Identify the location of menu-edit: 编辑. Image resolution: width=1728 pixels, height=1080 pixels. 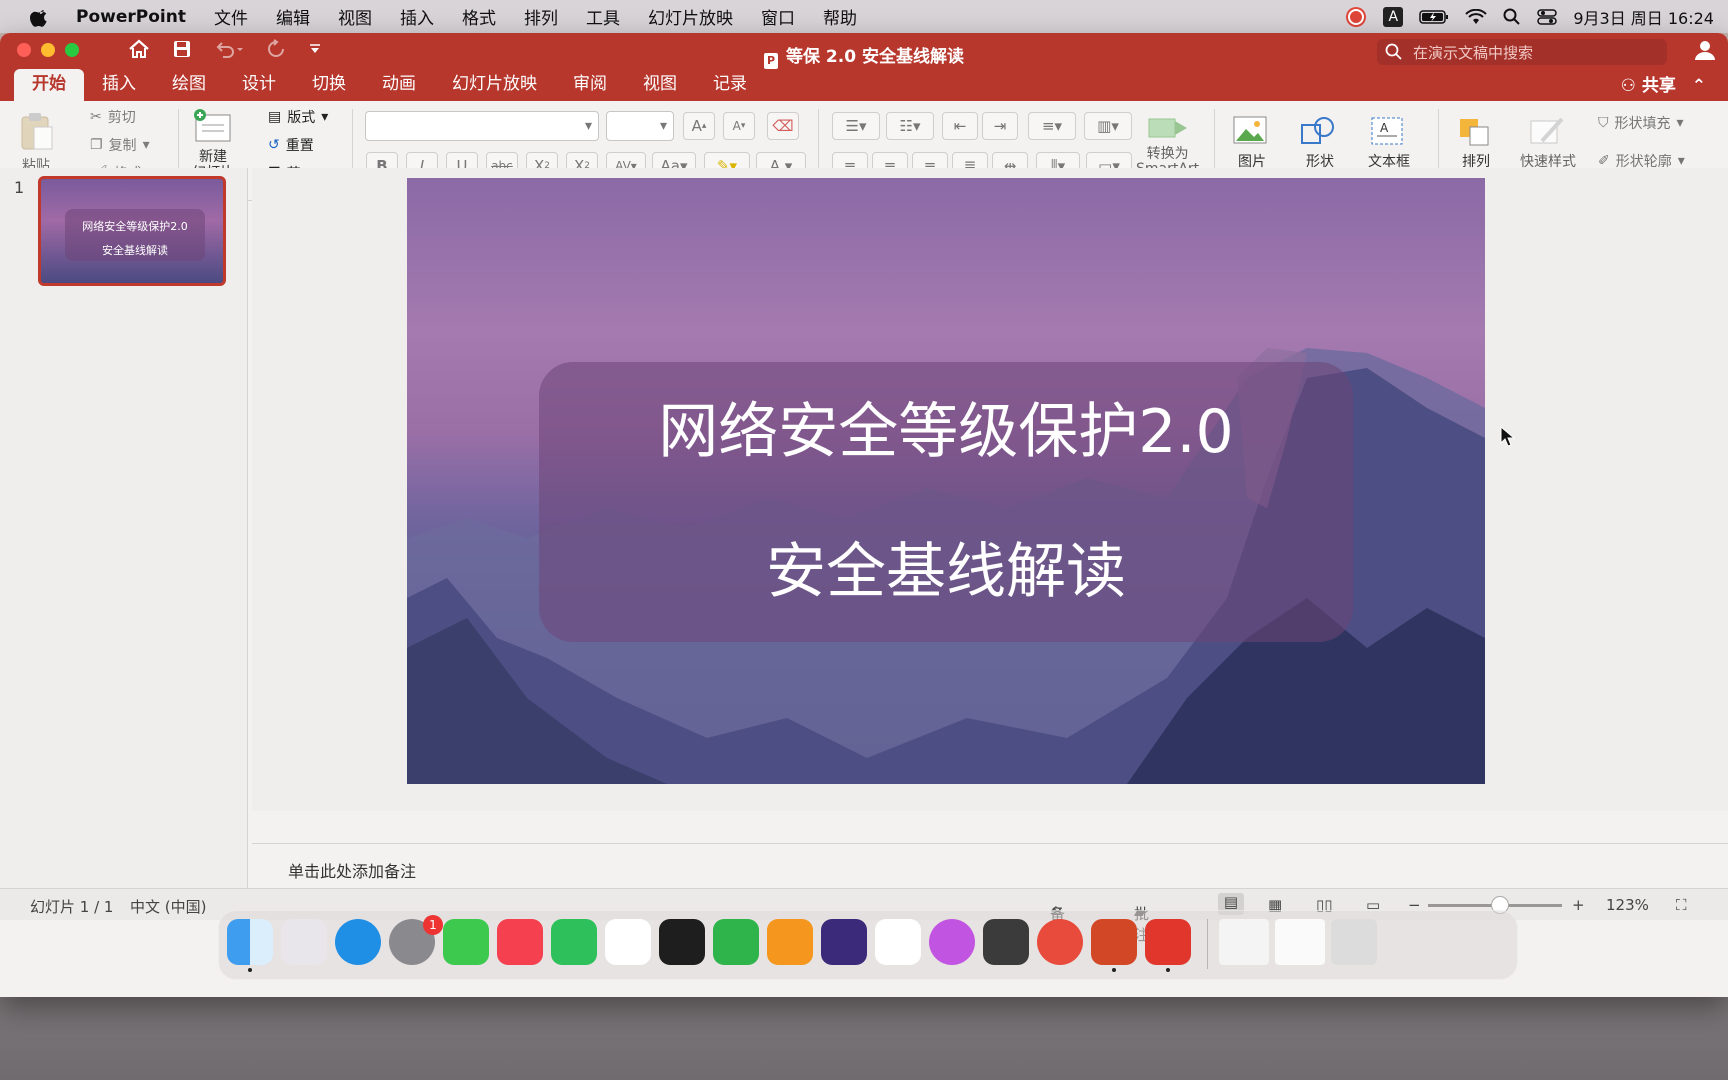
(293, 16).